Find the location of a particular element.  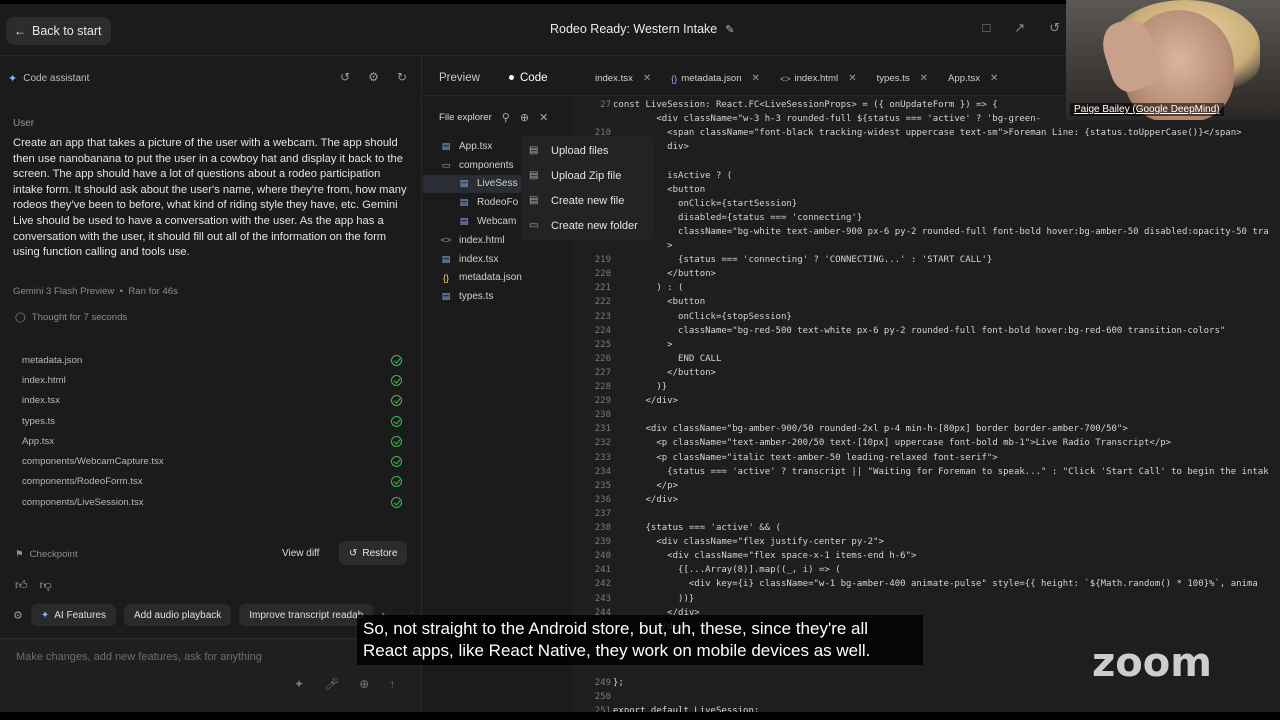

line-number: 224 is located at coordinates (602, 330).